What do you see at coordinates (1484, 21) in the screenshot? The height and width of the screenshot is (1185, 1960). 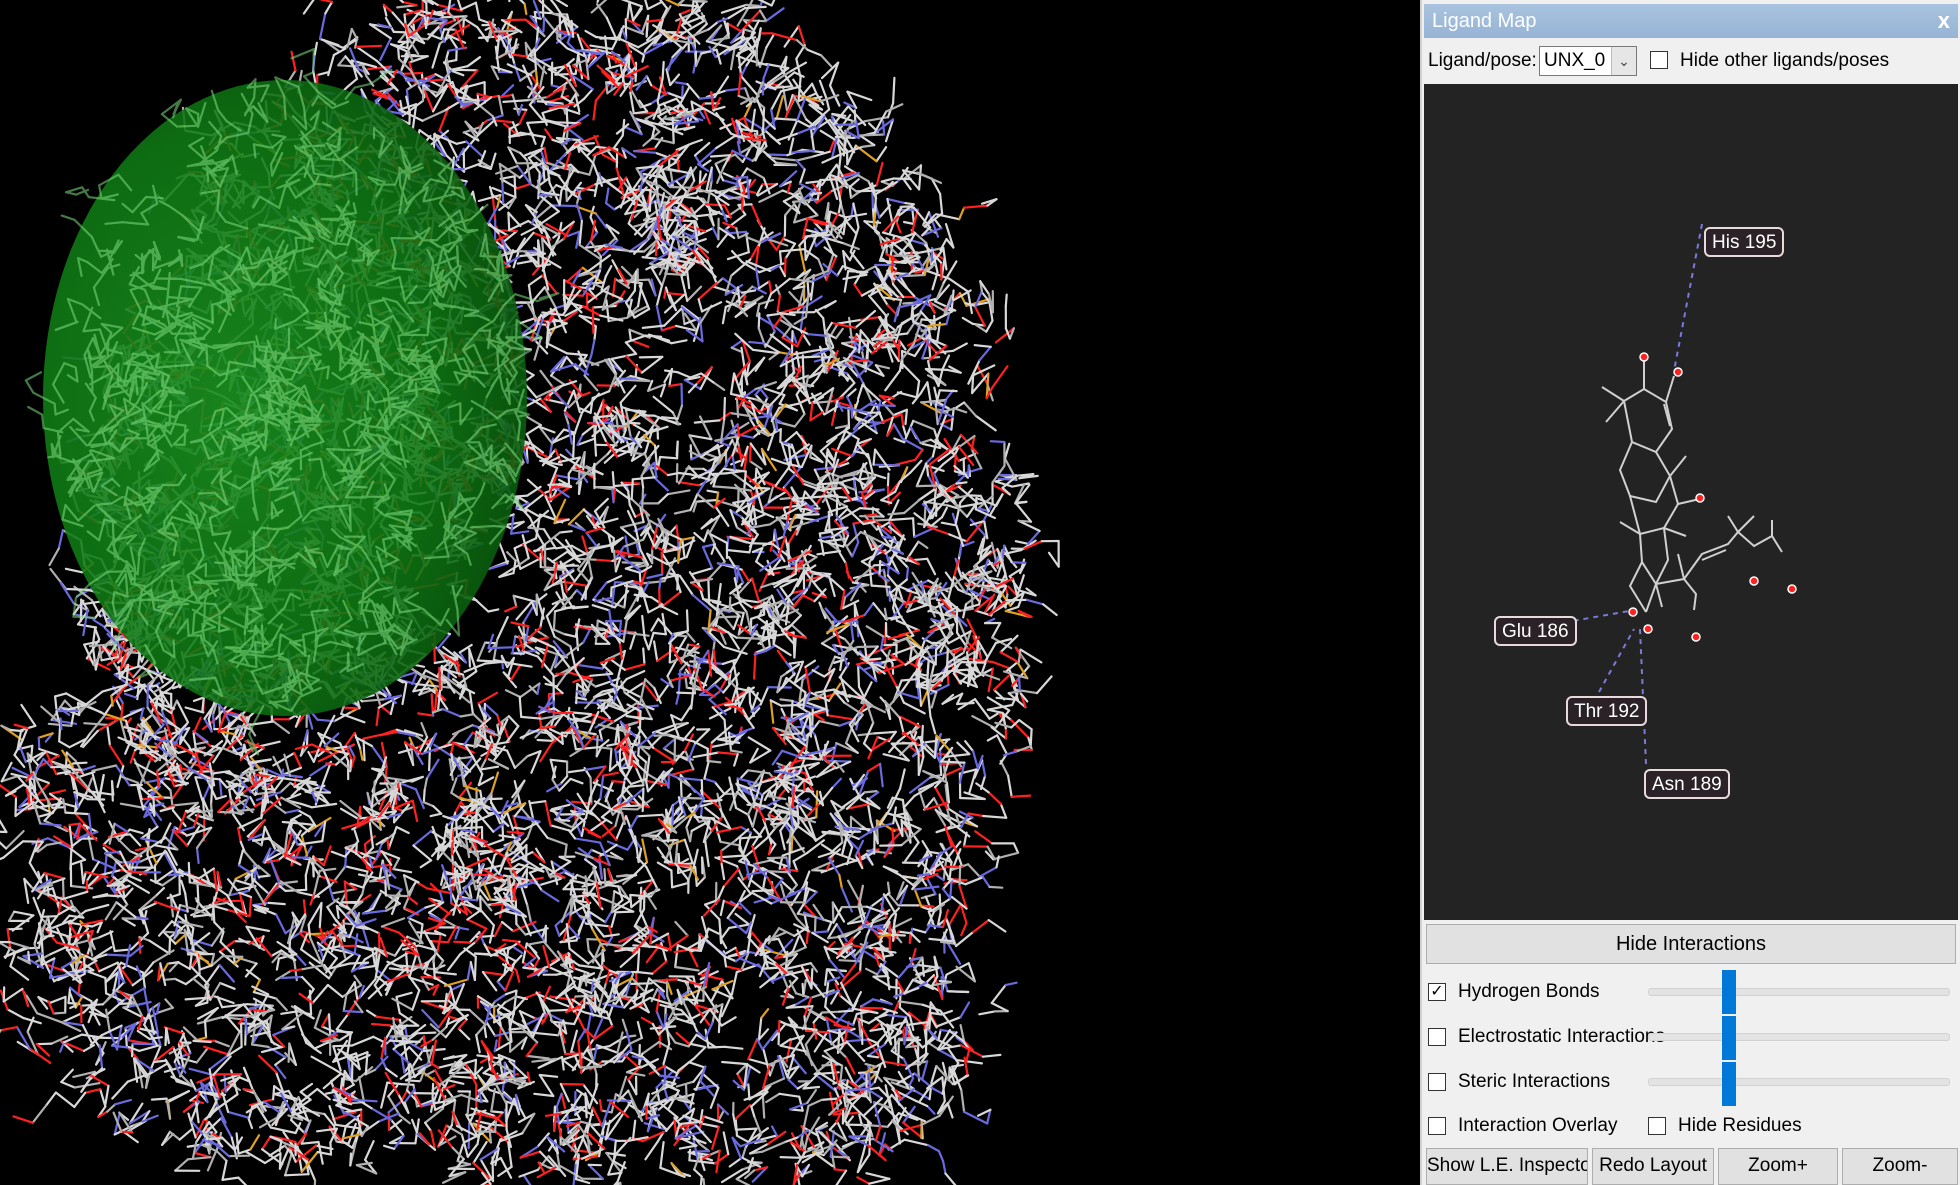 I see `panel-title: Ligand Map` at bounding box center [1484, 21].